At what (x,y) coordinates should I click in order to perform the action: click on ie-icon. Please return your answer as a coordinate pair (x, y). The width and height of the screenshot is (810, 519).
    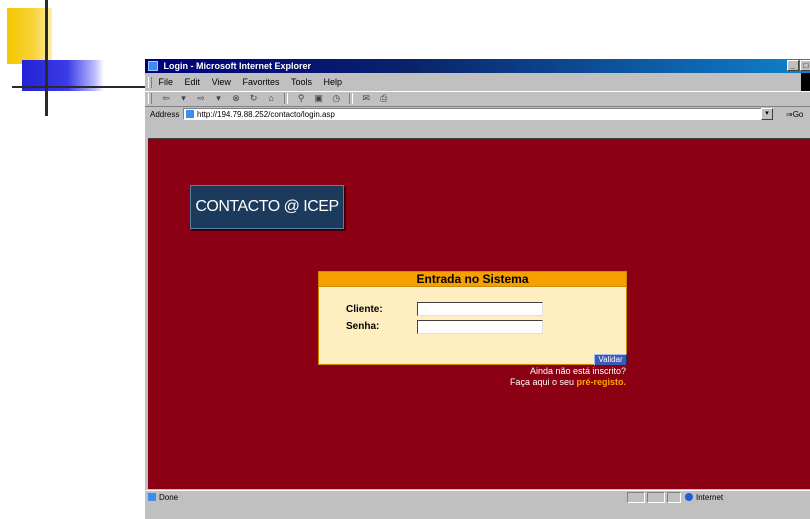
    Looking at the image, I should click on (153, 66).